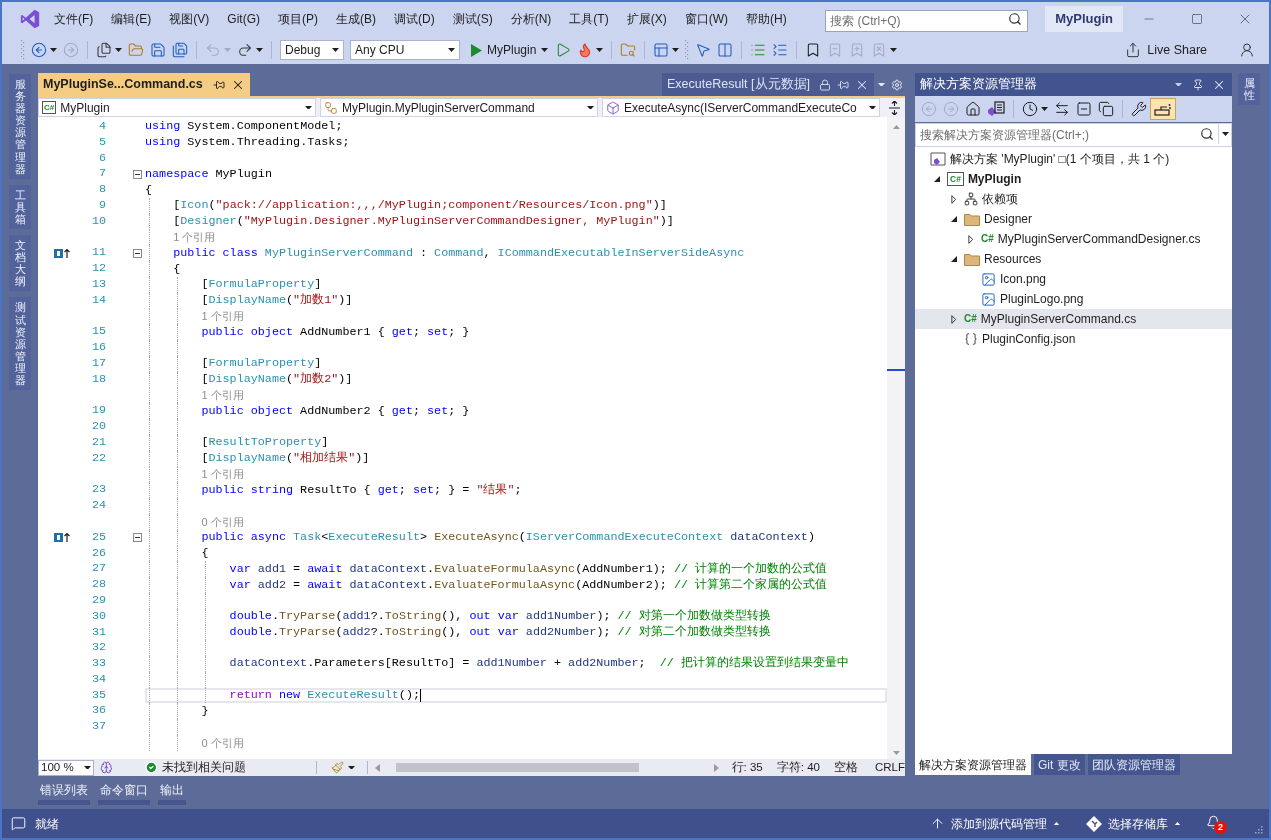 This screenshot has height=840, width=1271. What do you see at coordinates (106, 767) in the screenshot?
I see `brain-icon` at bounding box center [106, 767].